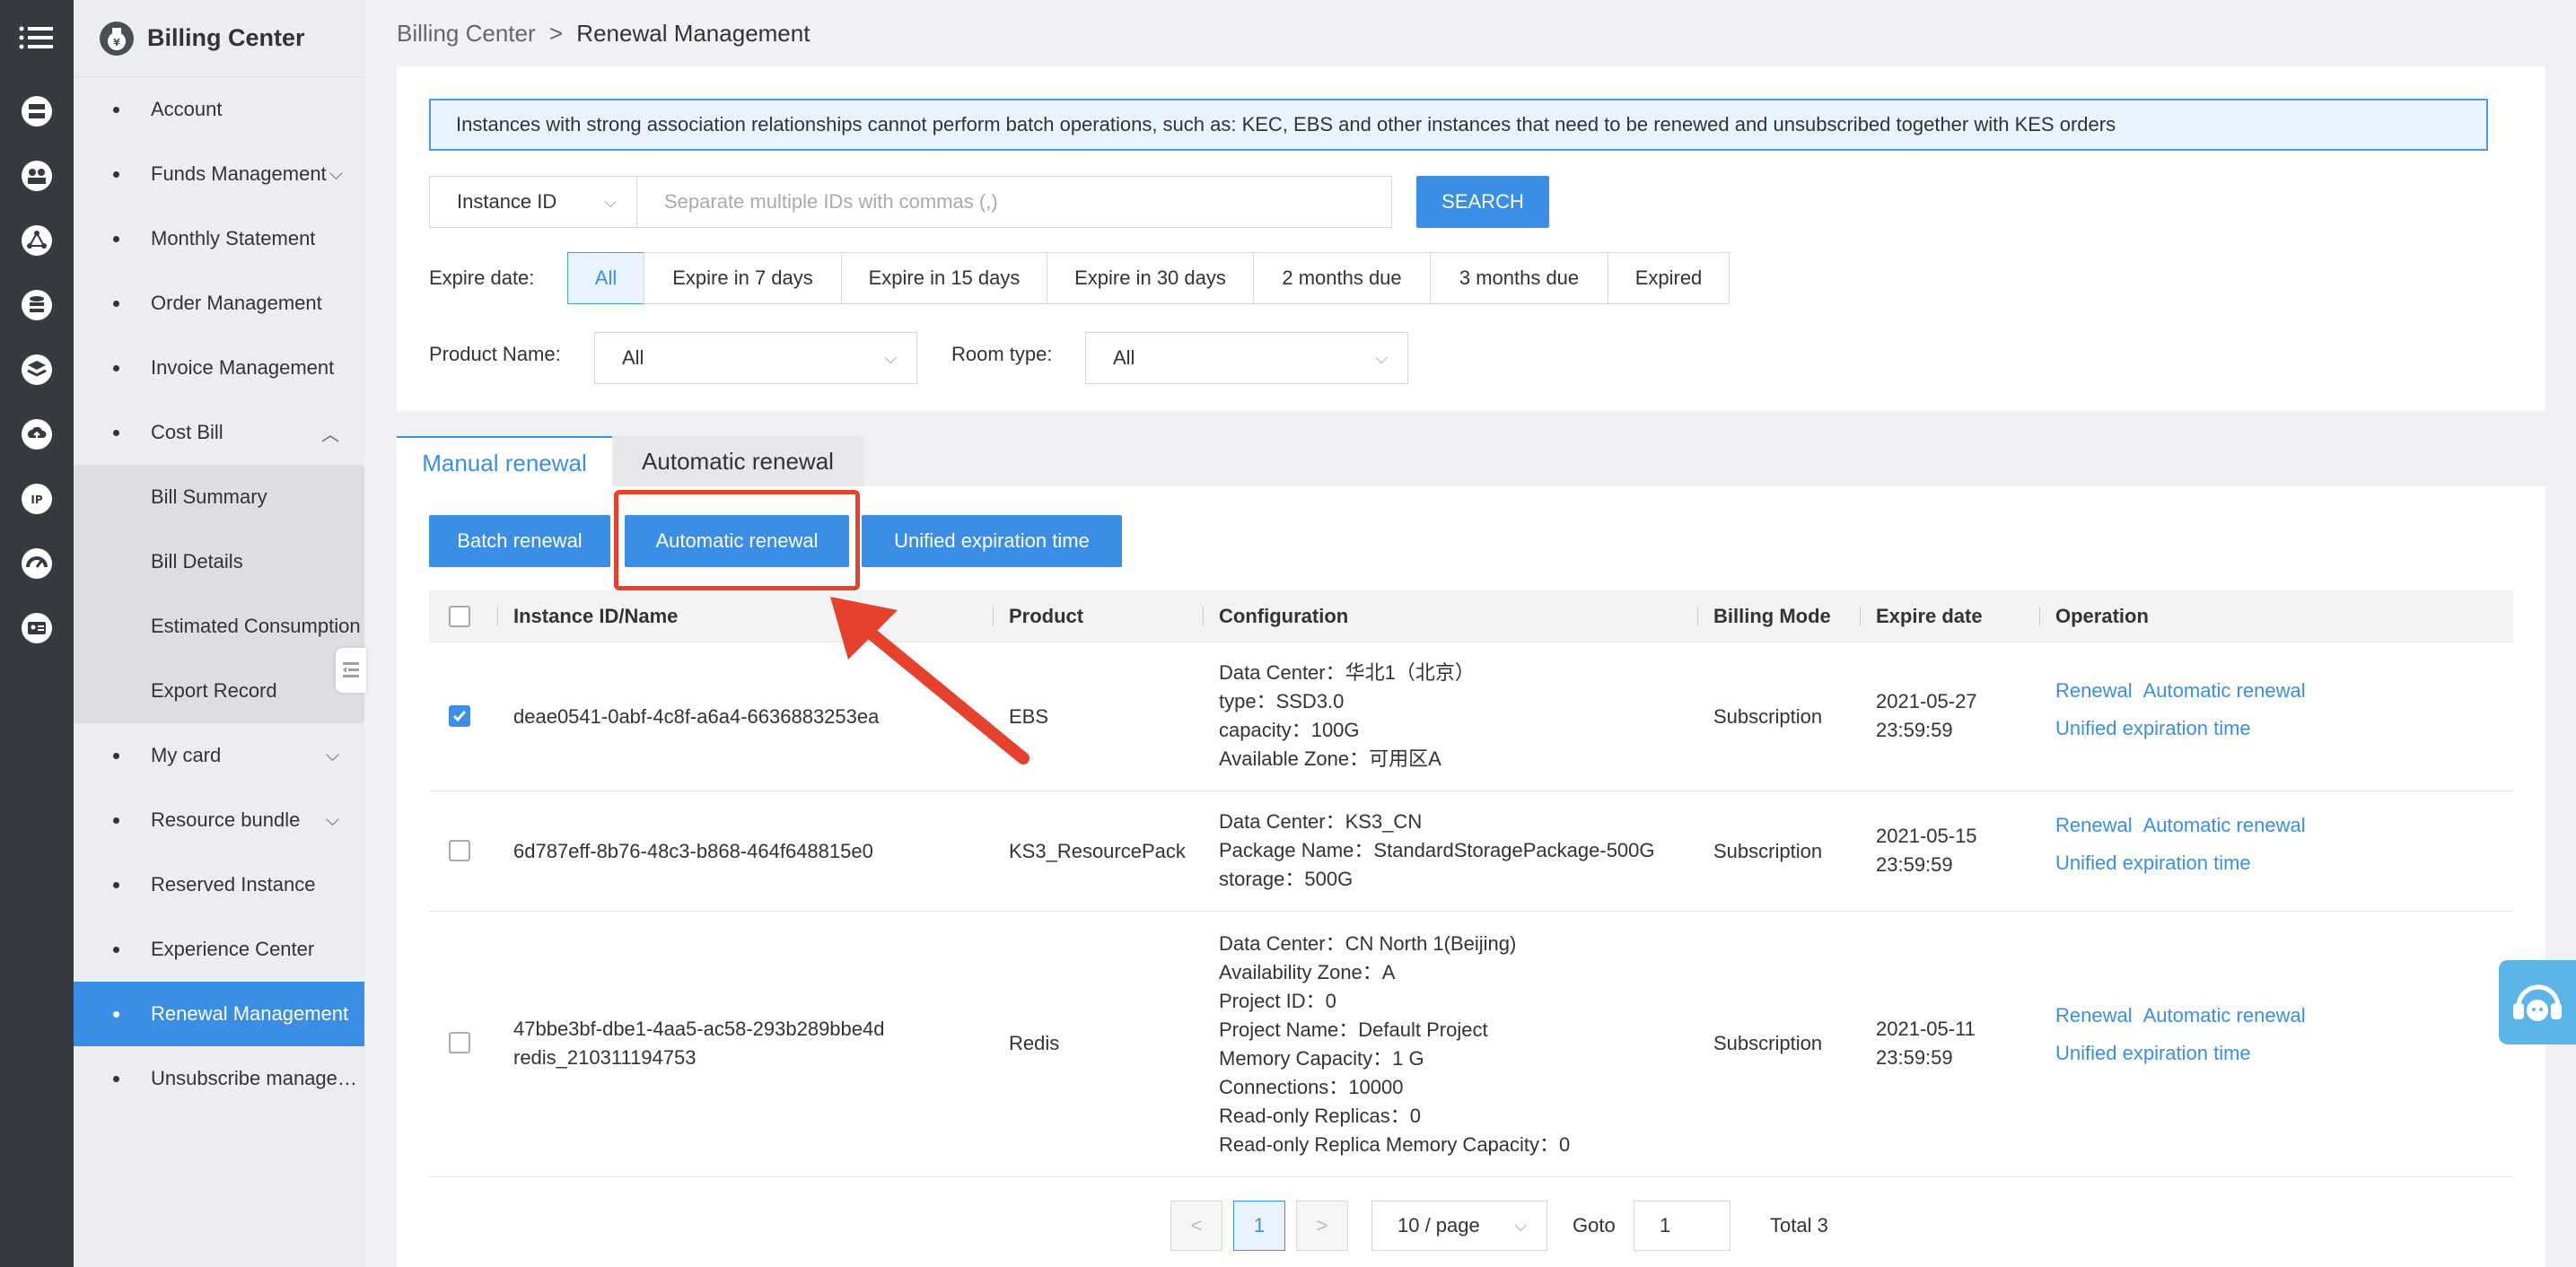 The height and width of the screenshot is (1267, 2576). I want to click on expire-option-7-days: Expire in 7 days, so click(743, 278).